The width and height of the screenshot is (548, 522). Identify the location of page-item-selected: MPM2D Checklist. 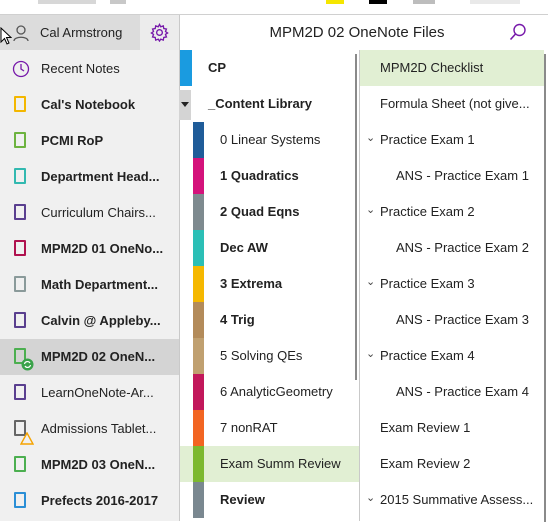
(452, 68).